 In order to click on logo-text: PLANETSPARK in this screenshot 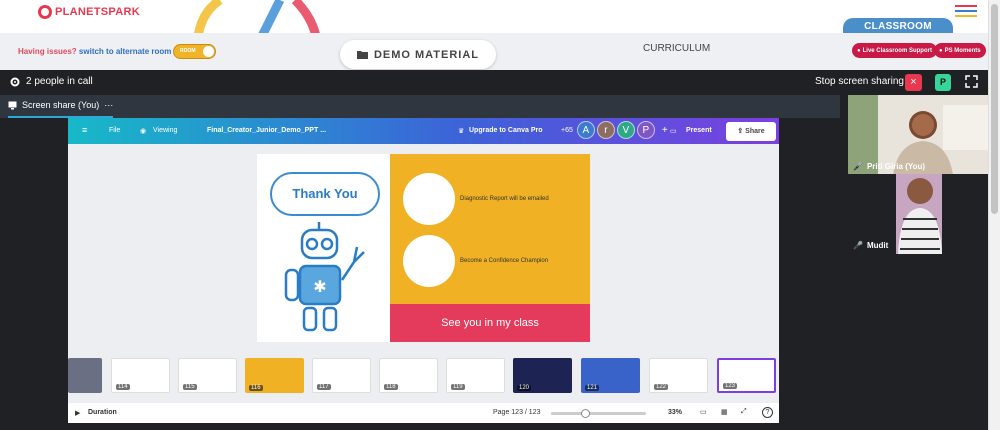, I will do `click(97, 12)`.